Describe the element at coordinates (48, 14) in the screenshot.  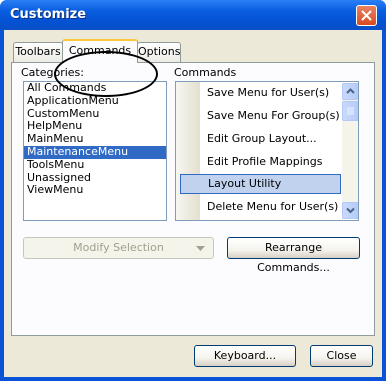
I see `window-title: Customize` at that location.